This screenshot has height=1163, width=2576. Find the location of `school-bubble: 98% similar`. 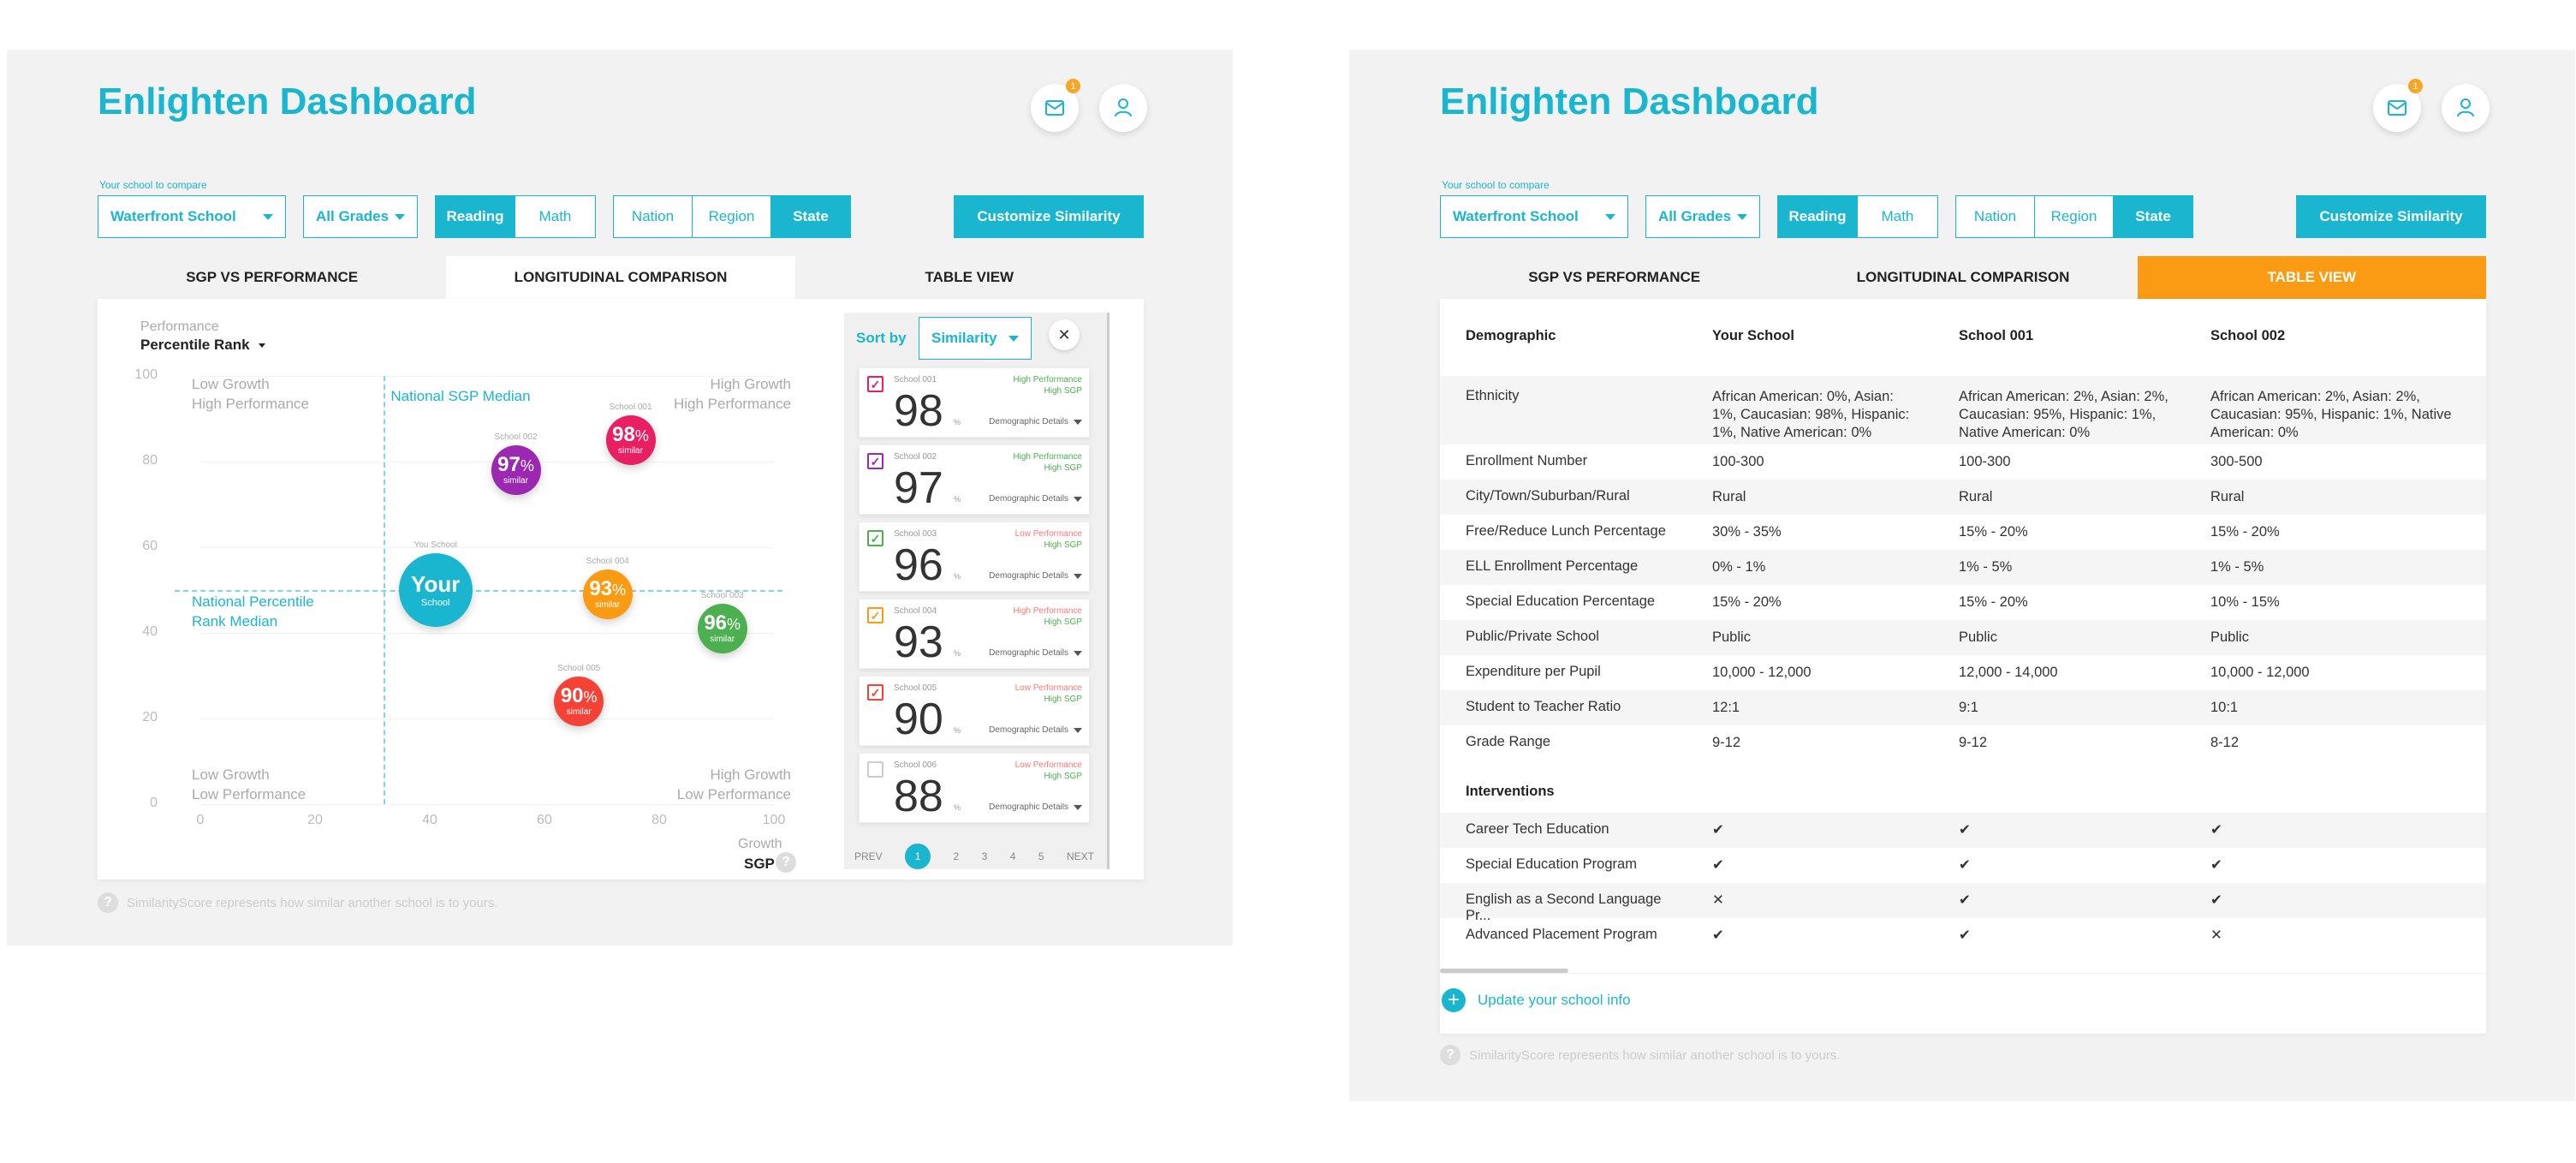

school-bubble: 98% similar is located at coordinates (631, 440).